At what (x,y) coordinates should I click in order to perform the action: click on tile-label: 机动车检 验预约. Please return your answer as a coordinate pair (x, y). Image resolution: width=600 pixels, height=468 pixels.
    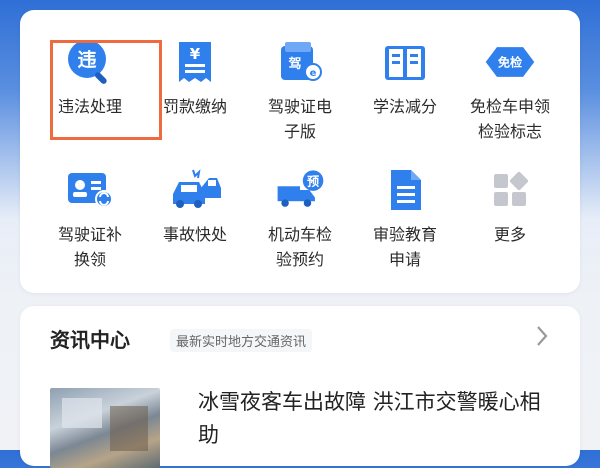
    Looking at the image, I should click on (299, 247).